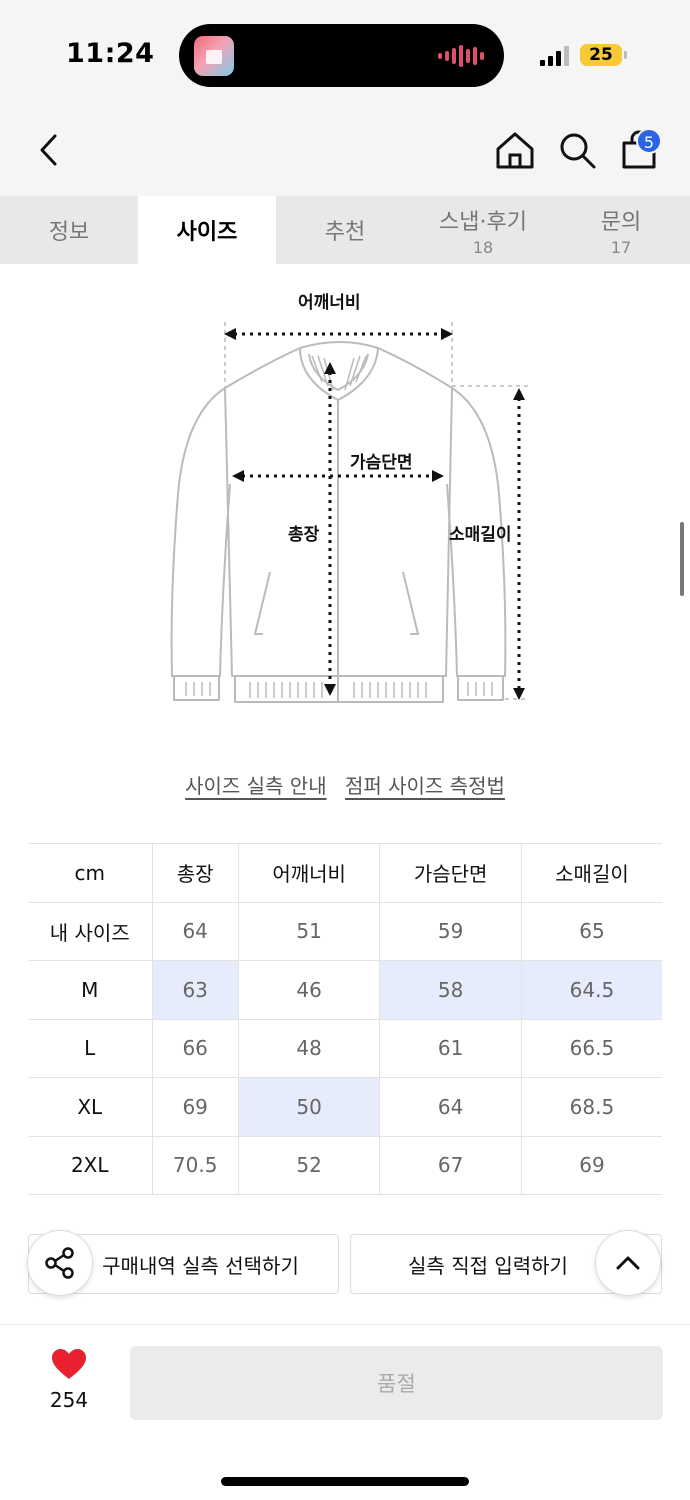 The image size is (690, 1500). I want to click on tab-size: 사이즈, so click(207, 230).